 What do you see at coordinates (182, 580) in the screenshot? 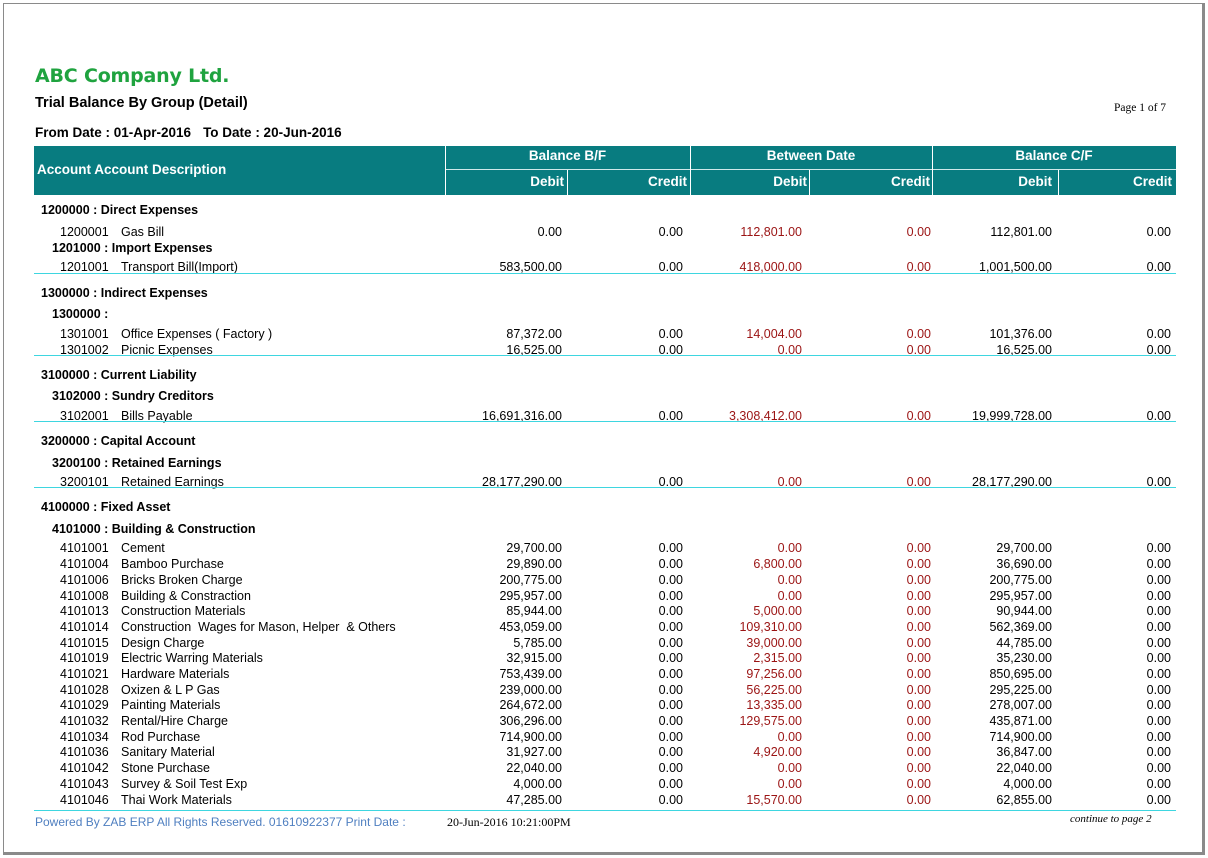
I see `account-description: Bricks Broken Charge` at bounding box center [182, 580].